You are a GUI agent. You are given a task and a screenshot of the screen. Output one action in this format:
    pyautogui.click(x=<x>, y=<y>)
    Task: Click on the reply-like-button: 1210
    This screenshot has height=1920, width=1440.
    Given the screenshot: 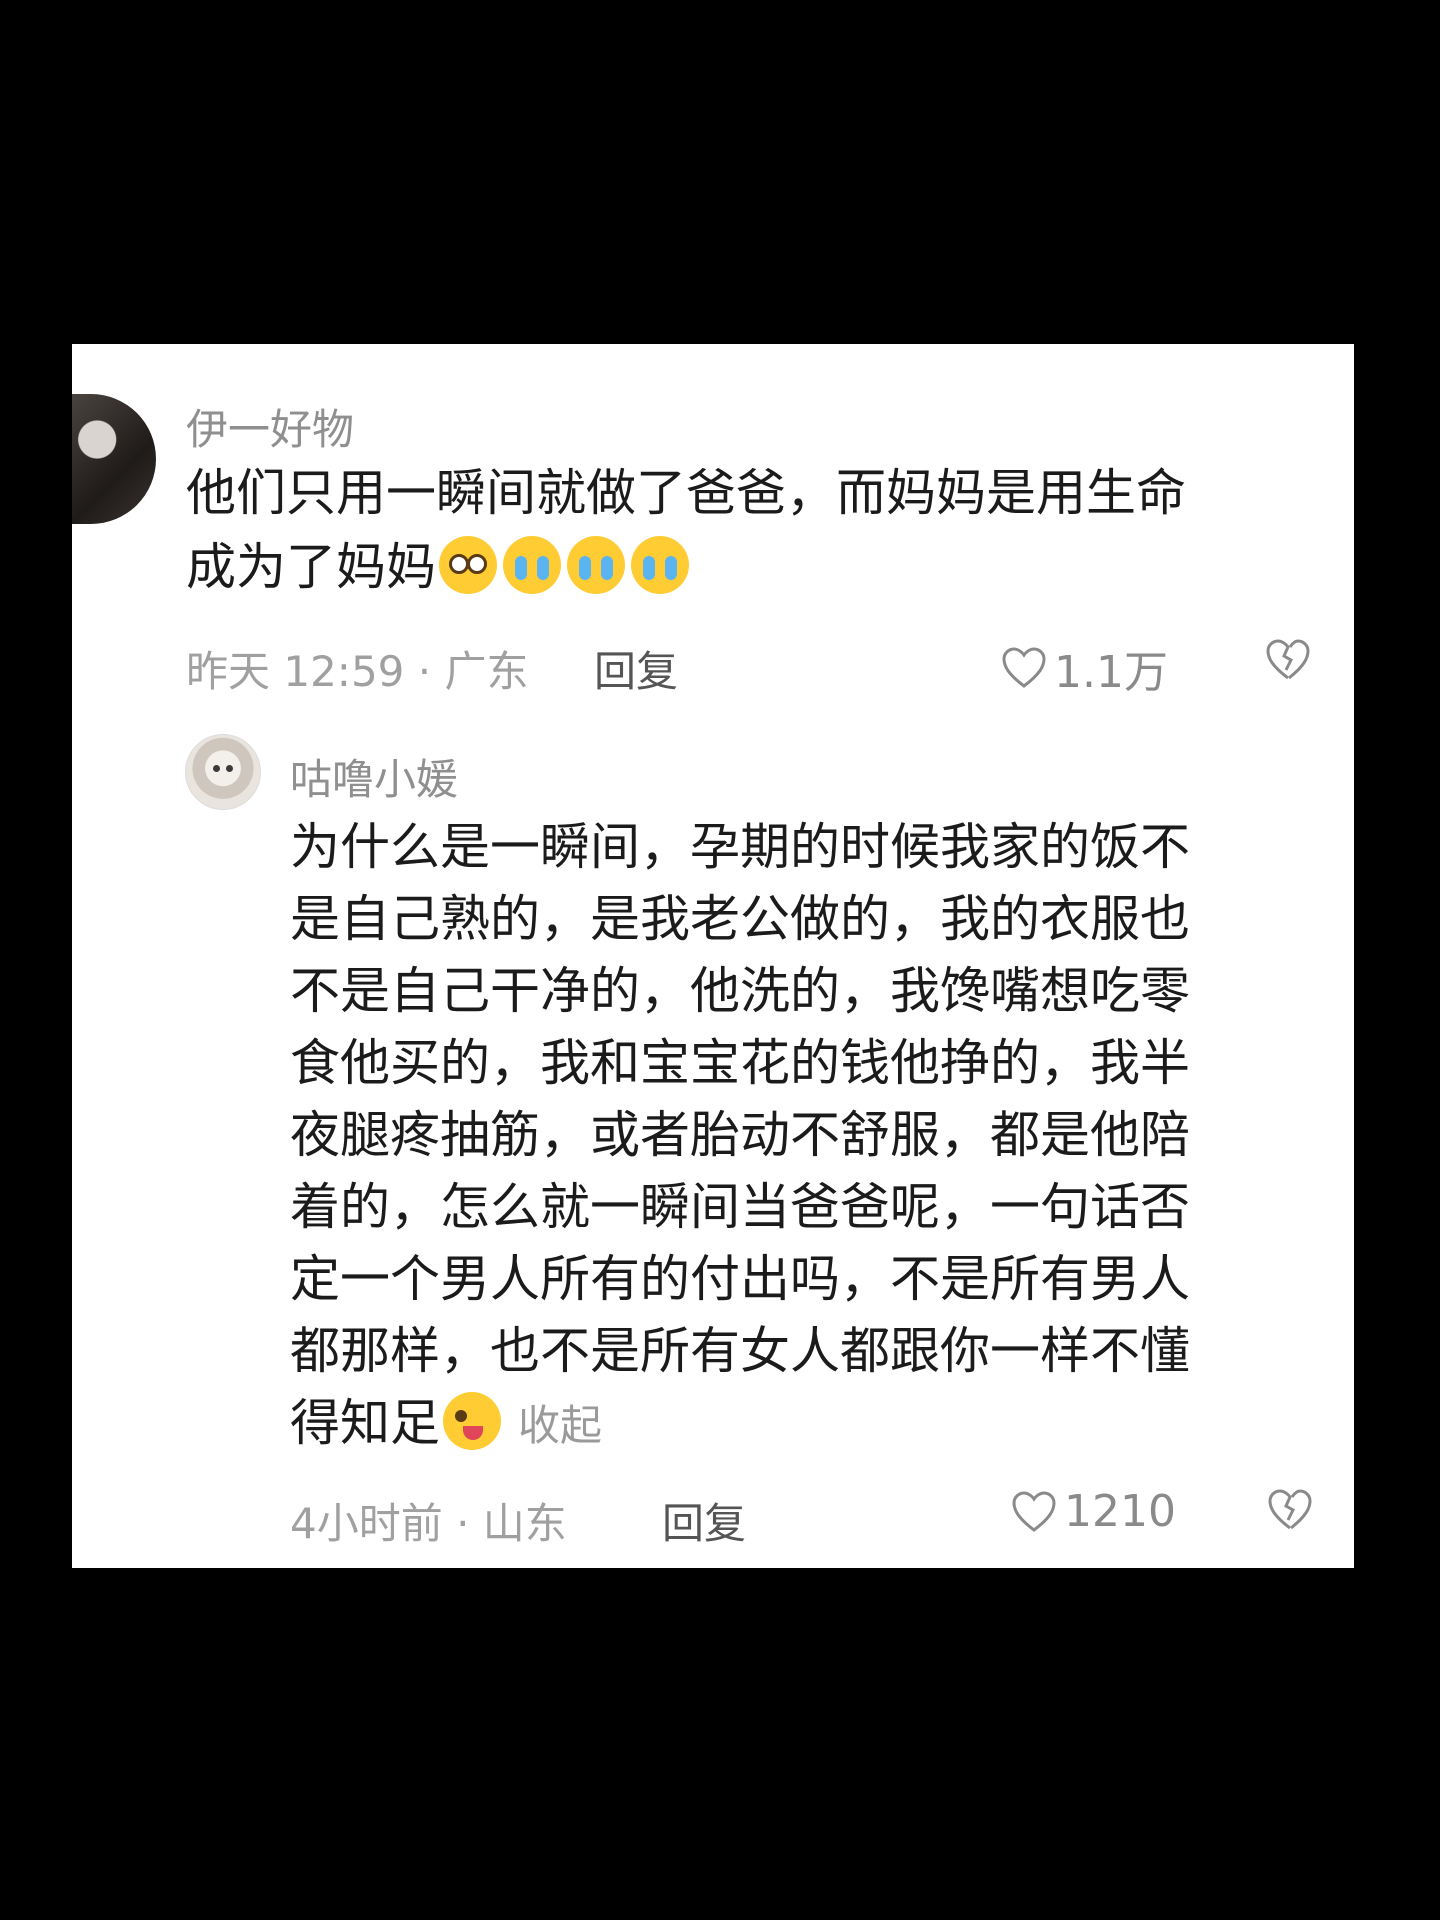 What is the action you would take?
    pyautogui.click(x=1093, y=1511)
    